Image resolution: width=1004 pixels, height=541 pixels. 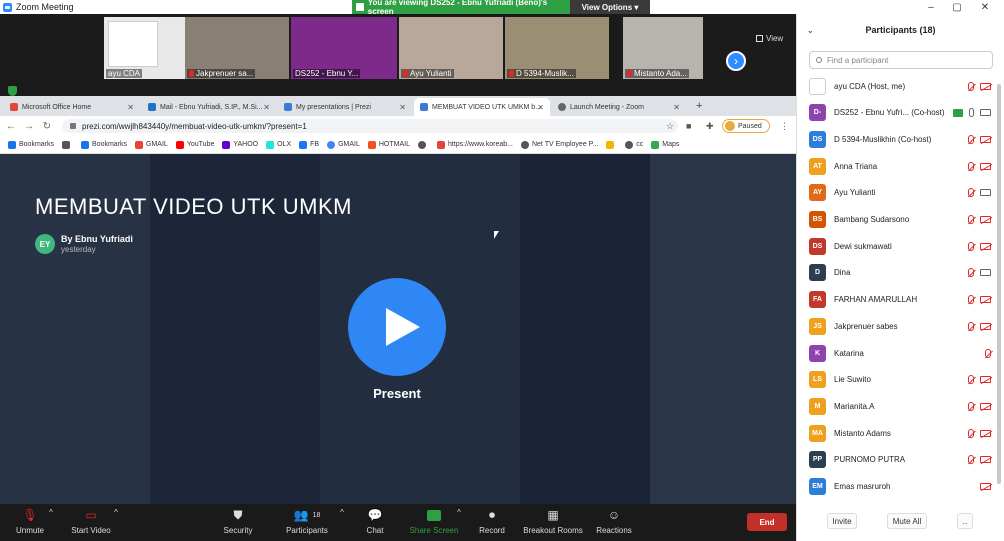 I want to click on participant-status-icons, so click(x=985, y=486).